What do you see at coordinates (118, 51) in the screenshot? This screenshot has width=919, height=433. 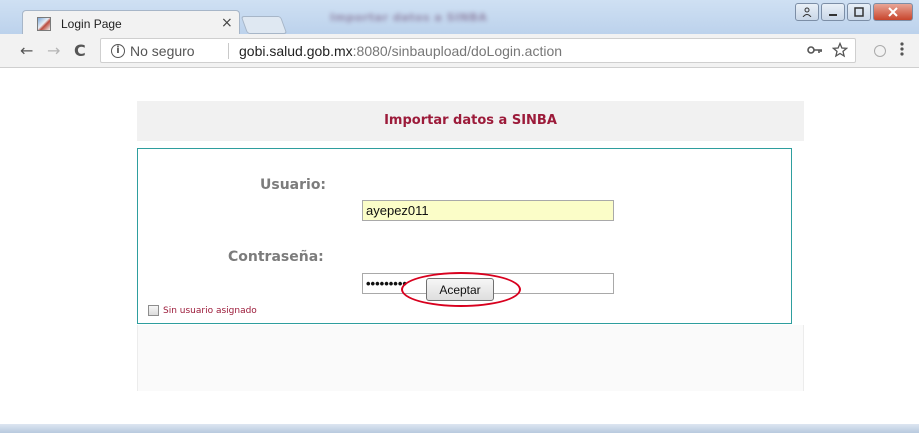 I see `info-icon: i` at bounding box center [118, 51].